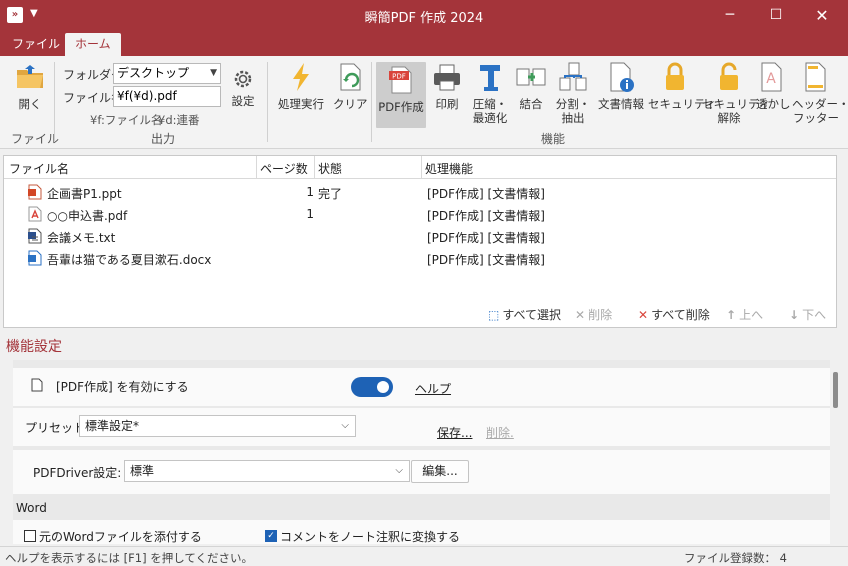 The image size is (848, 566). Describe the element at coordinates (122, 387) in the screenshot. I see `enable-label: [PDF作成] を有効にする` at that location.